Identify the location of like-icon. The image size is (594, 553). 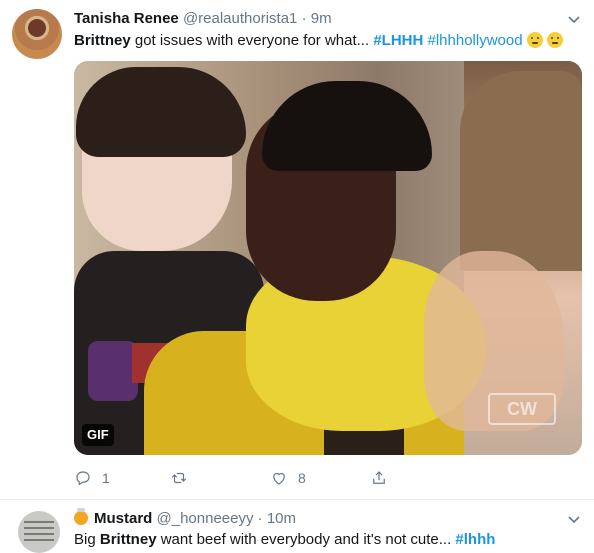
(279, 478).